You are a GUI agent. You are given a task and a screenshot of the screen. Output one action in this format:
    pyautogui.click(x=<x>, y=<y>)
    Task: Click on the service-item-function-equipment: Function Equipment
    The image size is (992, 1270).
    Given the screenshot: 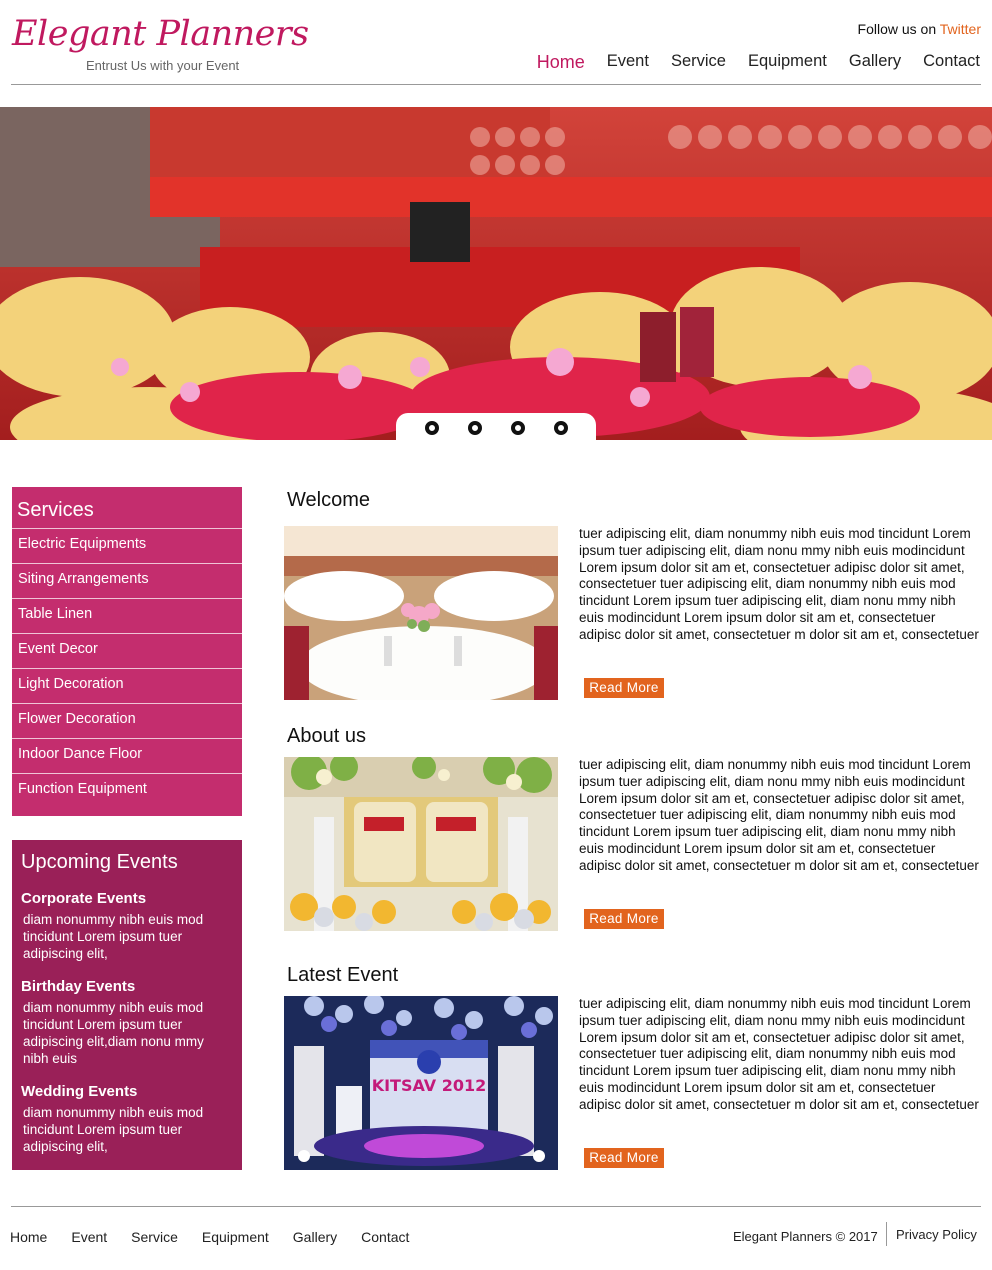 What is the action you would take?
    pyautogui.click(x=127, y=790)
    